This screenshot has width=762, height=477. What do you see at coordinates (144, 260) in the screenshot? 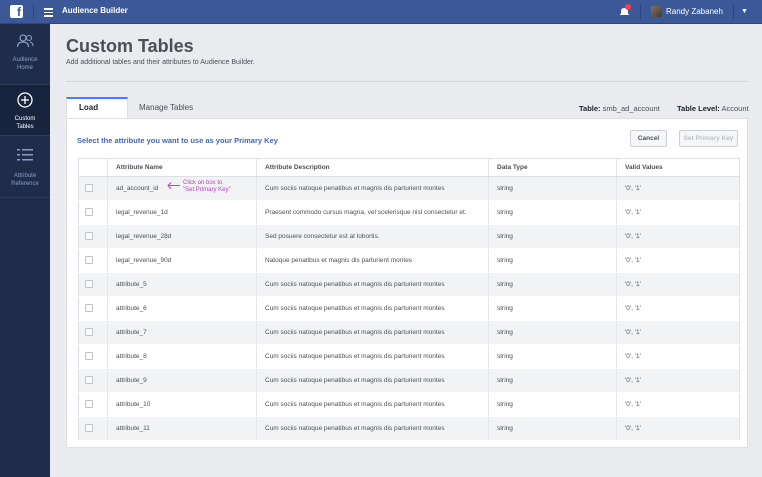
I see `attribute-name: legal_revenue_90d` at bounding box center [144, 260].